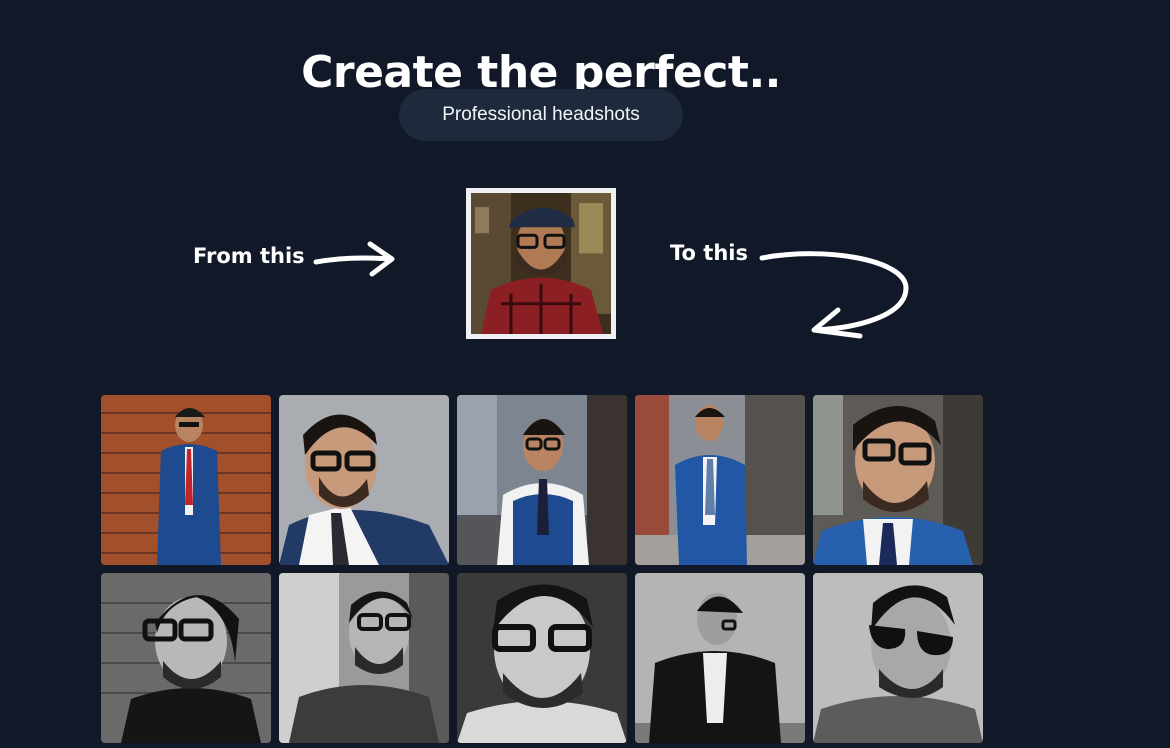 The image size is (1170, 748). I want to click on source-photo, so click(541, 263).